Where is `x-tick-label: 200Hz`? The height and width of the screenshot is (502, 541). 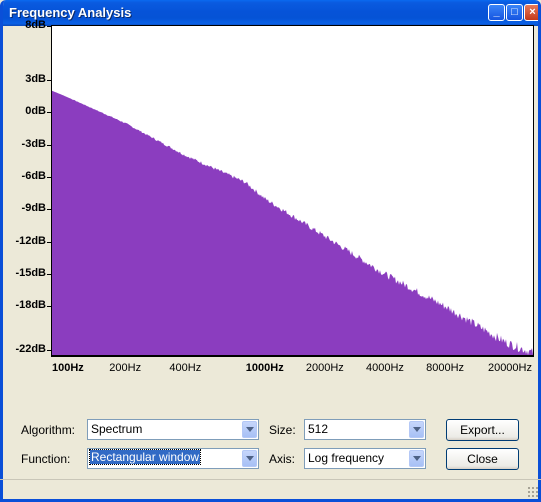 x-tick-label: 200Hz is located at coordinates (125, 368).